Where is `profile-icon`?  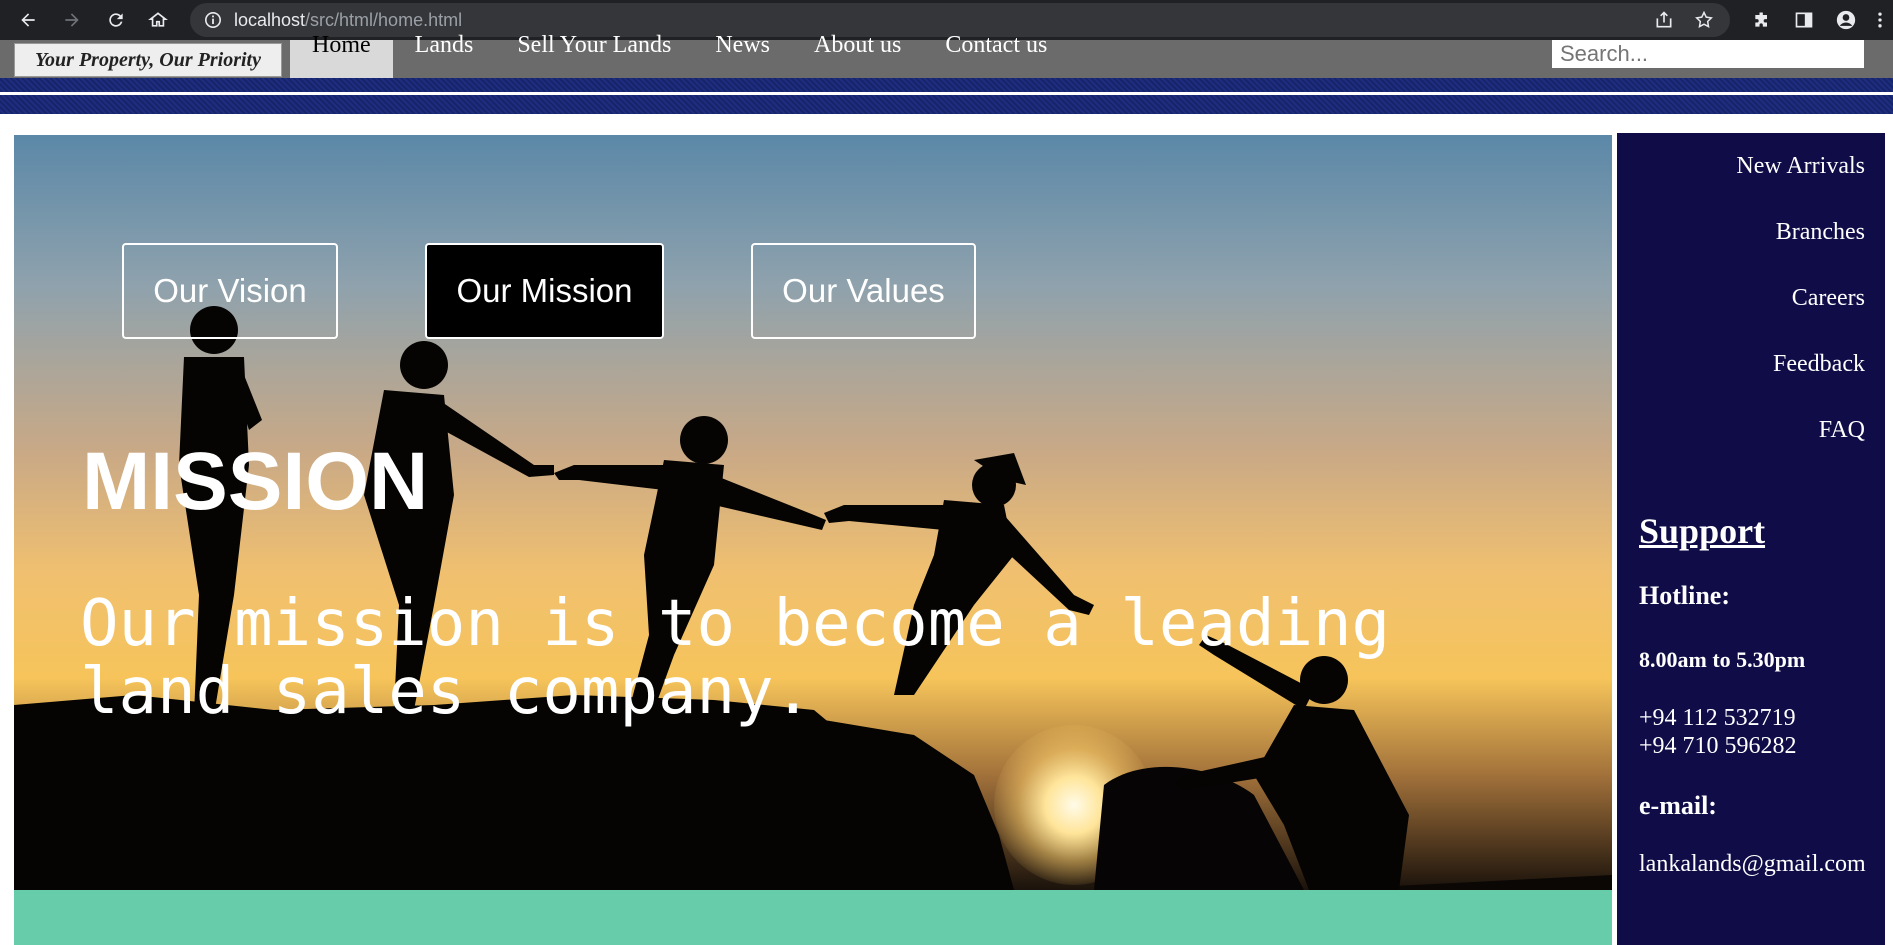 profile-icon is located at coordinates (1846, 20).